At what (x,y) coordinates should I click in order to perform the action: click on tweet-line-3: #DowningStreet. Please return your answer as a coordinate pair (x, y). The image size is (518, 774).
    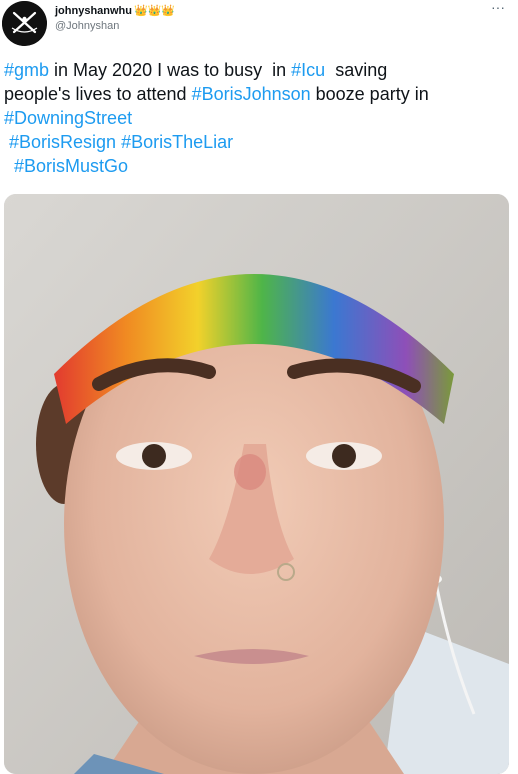
    Looking at the image, I should click on (256, 118).